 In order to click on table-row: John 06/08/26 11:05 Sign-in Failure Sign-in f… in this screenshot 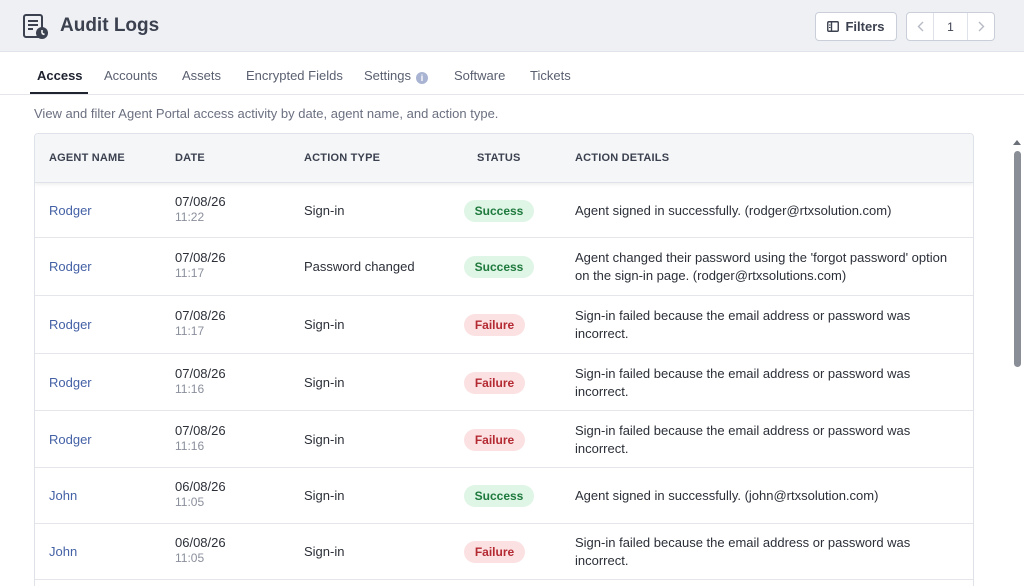, I will do `click(504, 552)`.